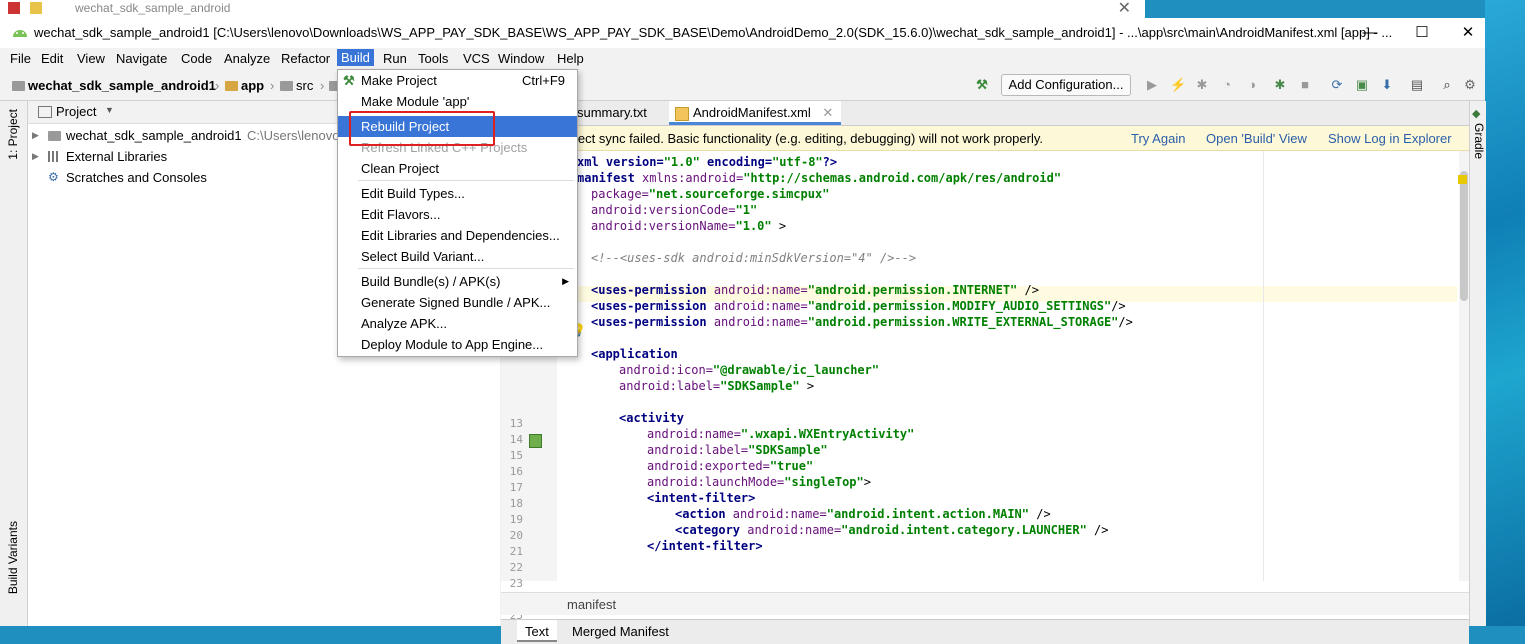  I want to click on show-log-link: Show Log in Explorer, so click(1390, 138).